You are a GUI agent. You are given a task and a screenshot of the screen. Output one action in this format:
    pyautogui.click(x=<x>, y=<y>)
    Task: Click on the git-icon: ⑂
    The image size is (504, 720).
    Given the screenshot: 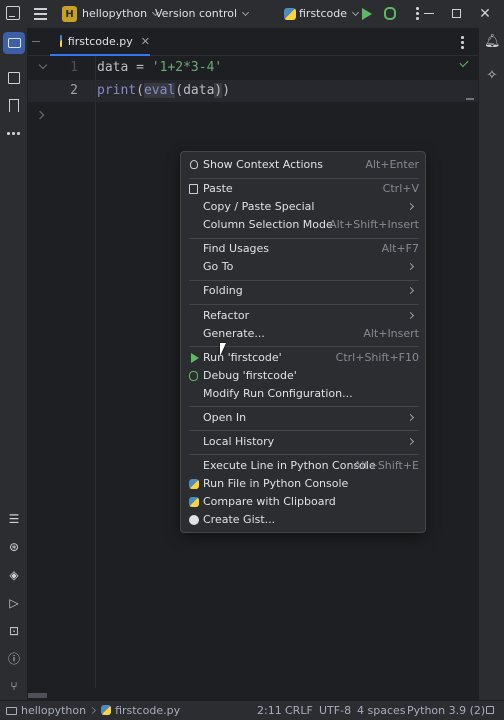 What is the action you would take?
    pyautogui.click(x=14, y=686)
    